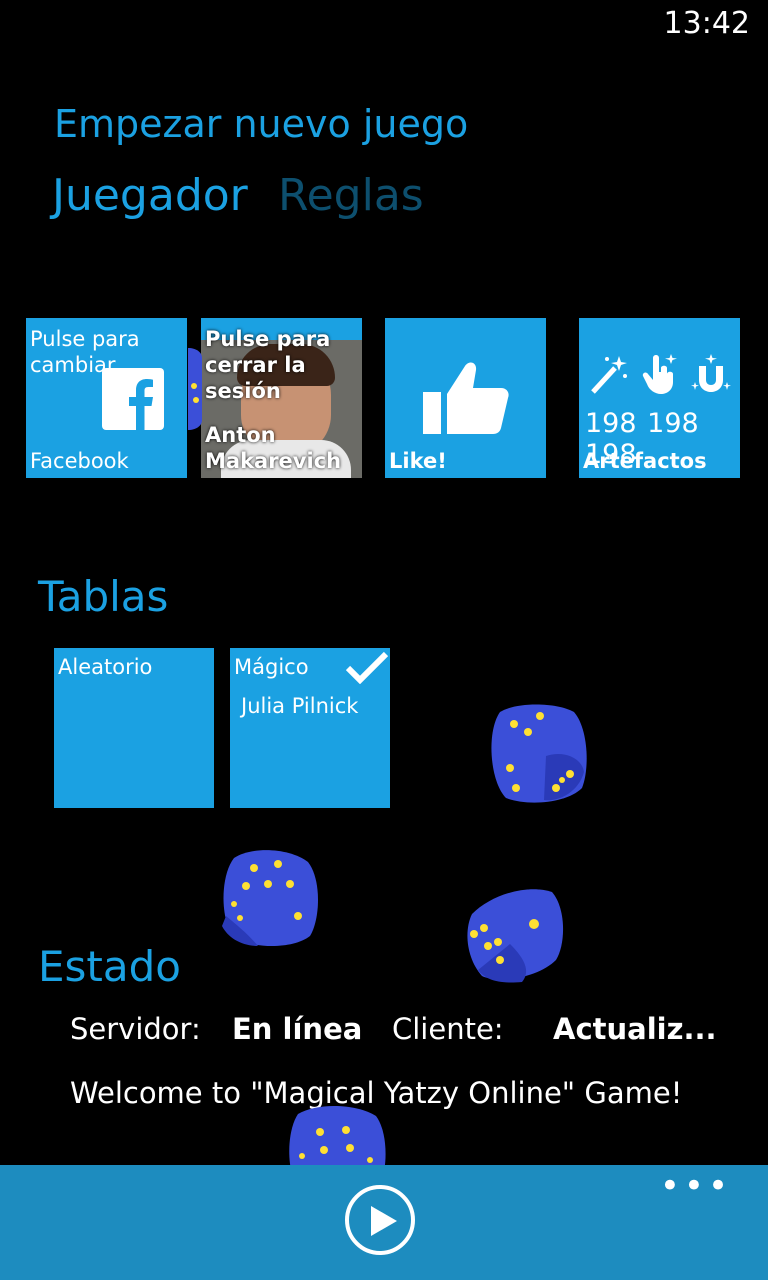 The width and height of the screenshot is (768, 1280). I want to click on tap-count: 198, so click(673, 423).